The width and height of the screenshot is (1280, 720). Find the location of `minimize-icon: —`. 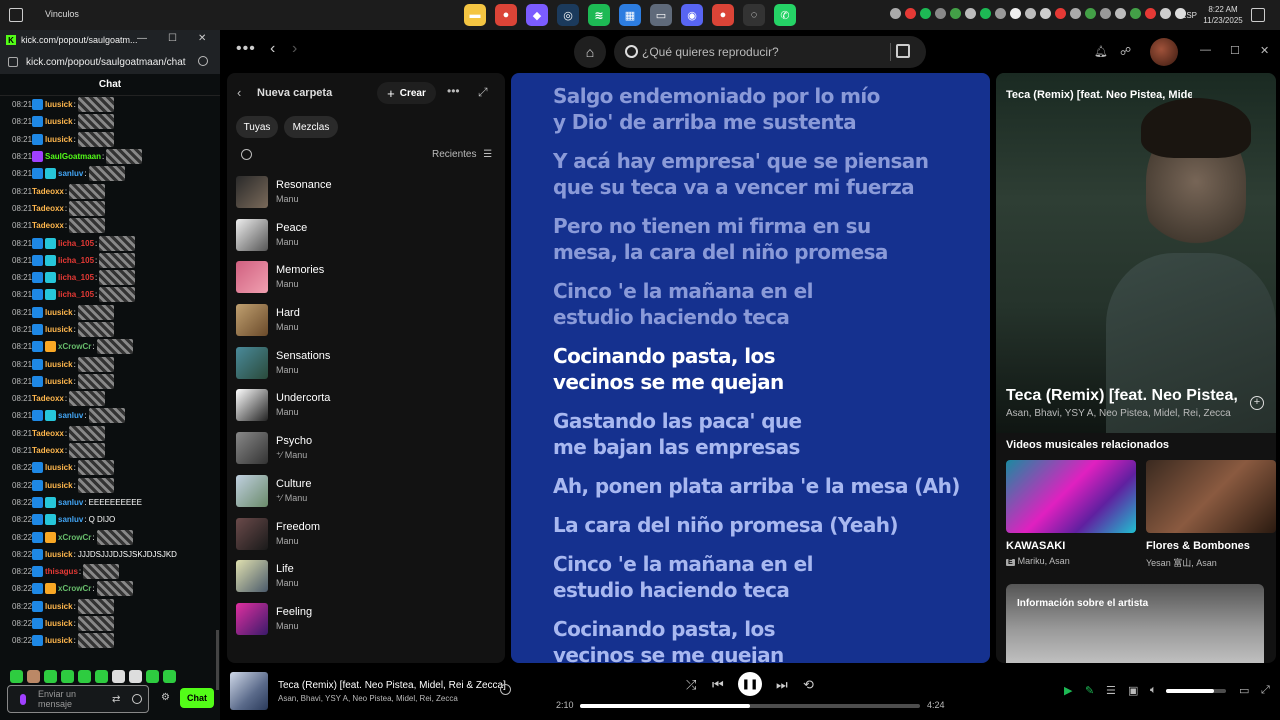

minimize-icon: — is located at coordinates (1205, 50).